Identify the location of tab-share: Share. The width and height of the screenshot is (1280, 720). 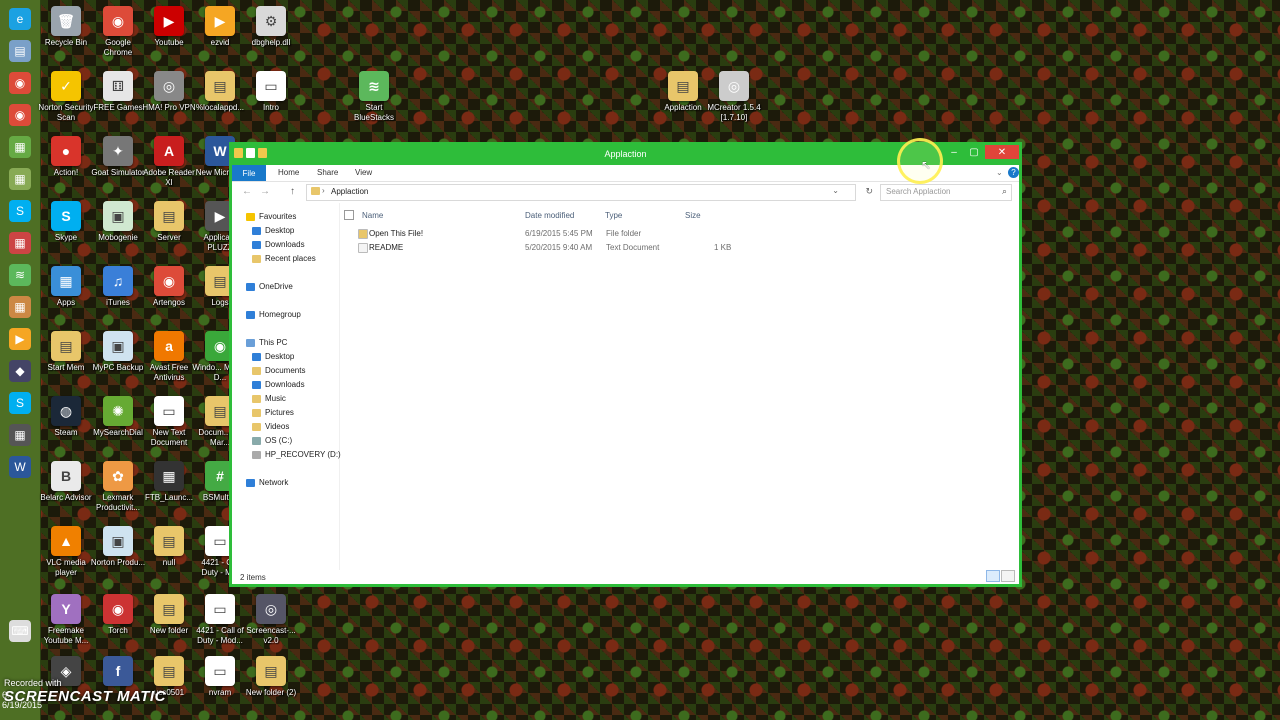
(327, 172).